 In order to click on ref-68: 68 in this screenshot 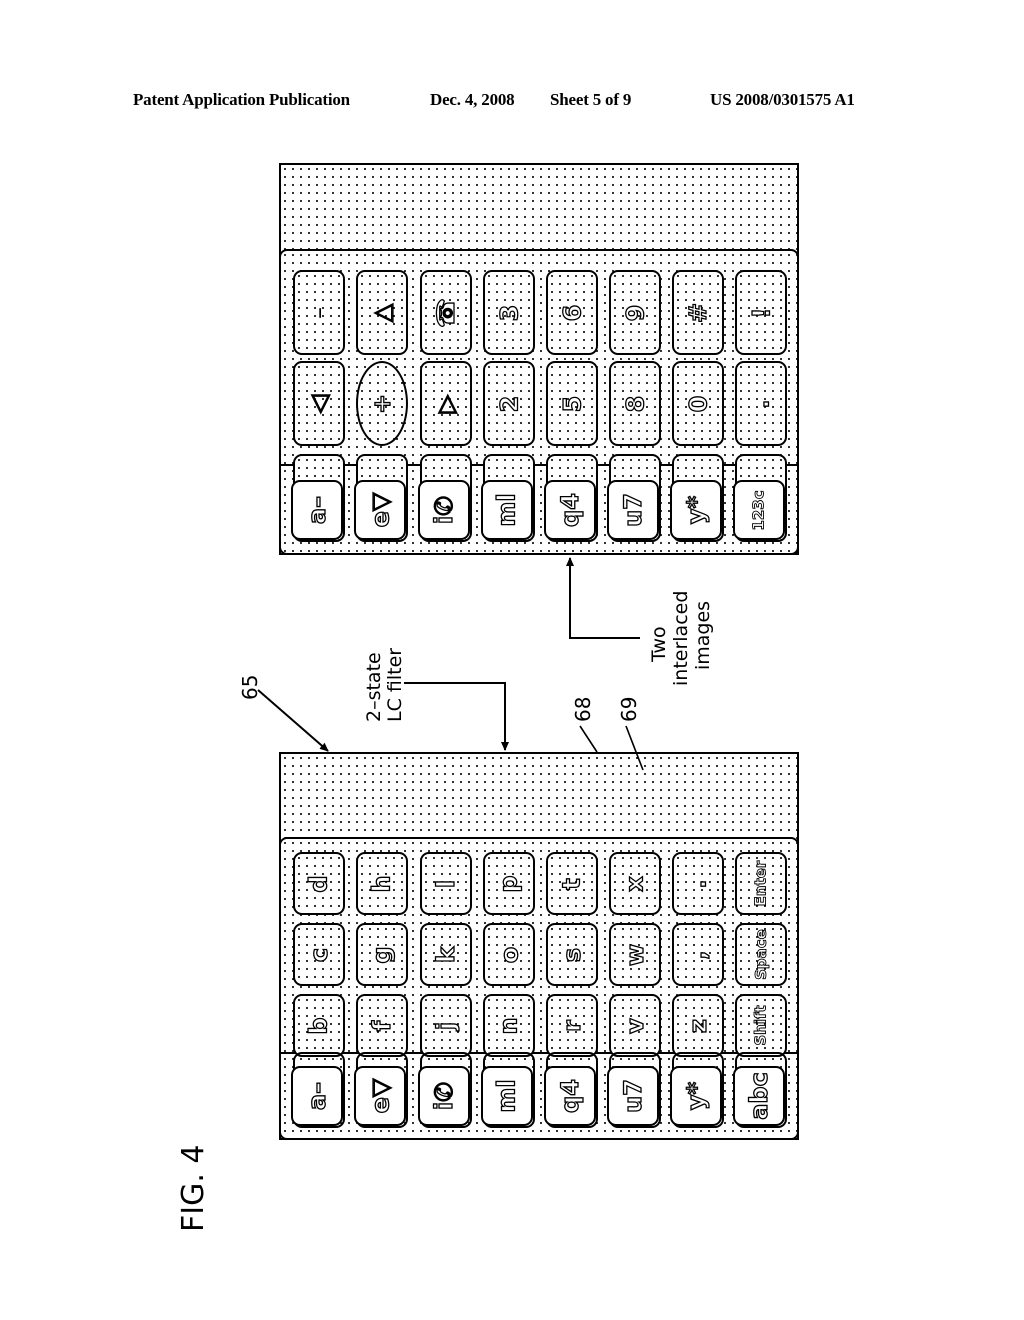, I will do `click(583, 709)`.